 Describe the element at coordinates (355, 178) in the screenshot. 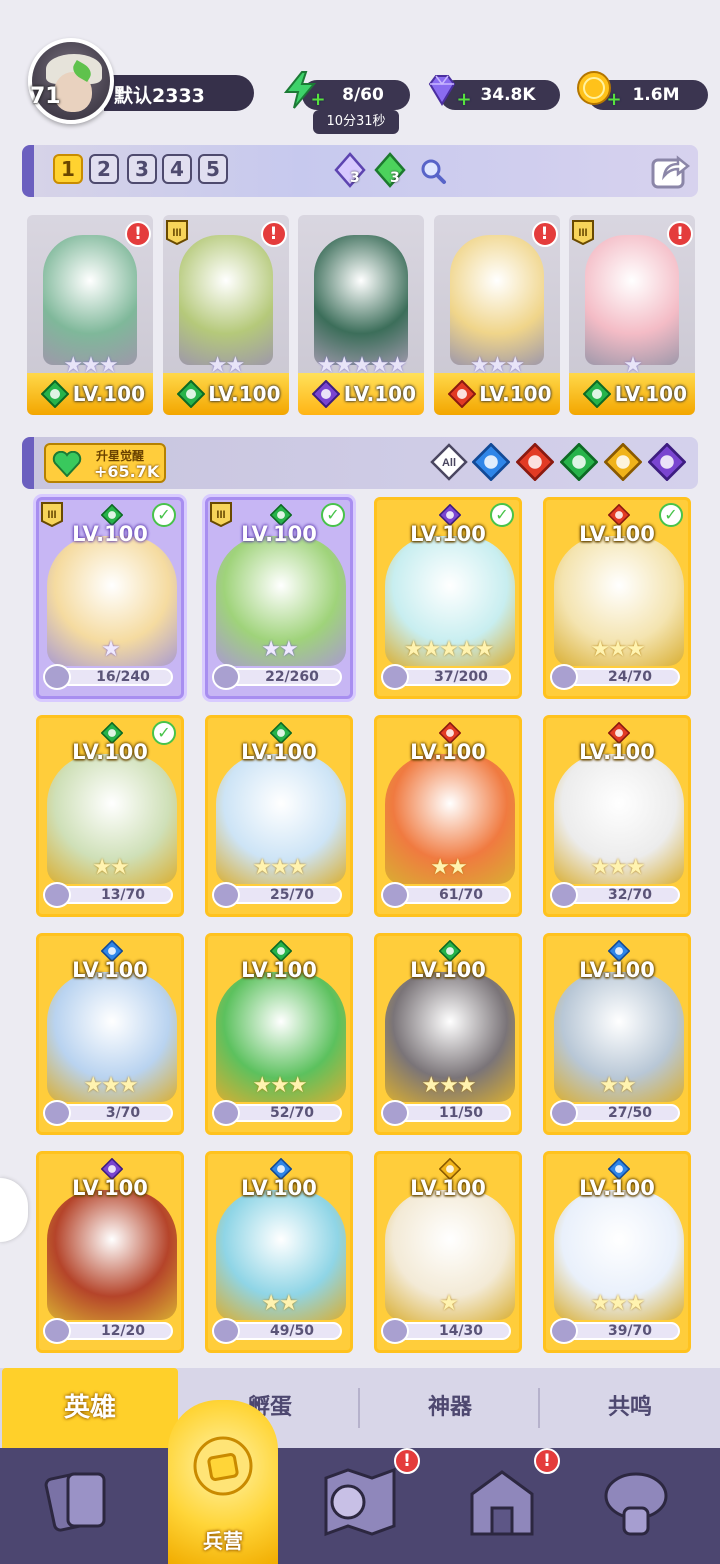

I see `purple-crystal-count: 3` at that location.